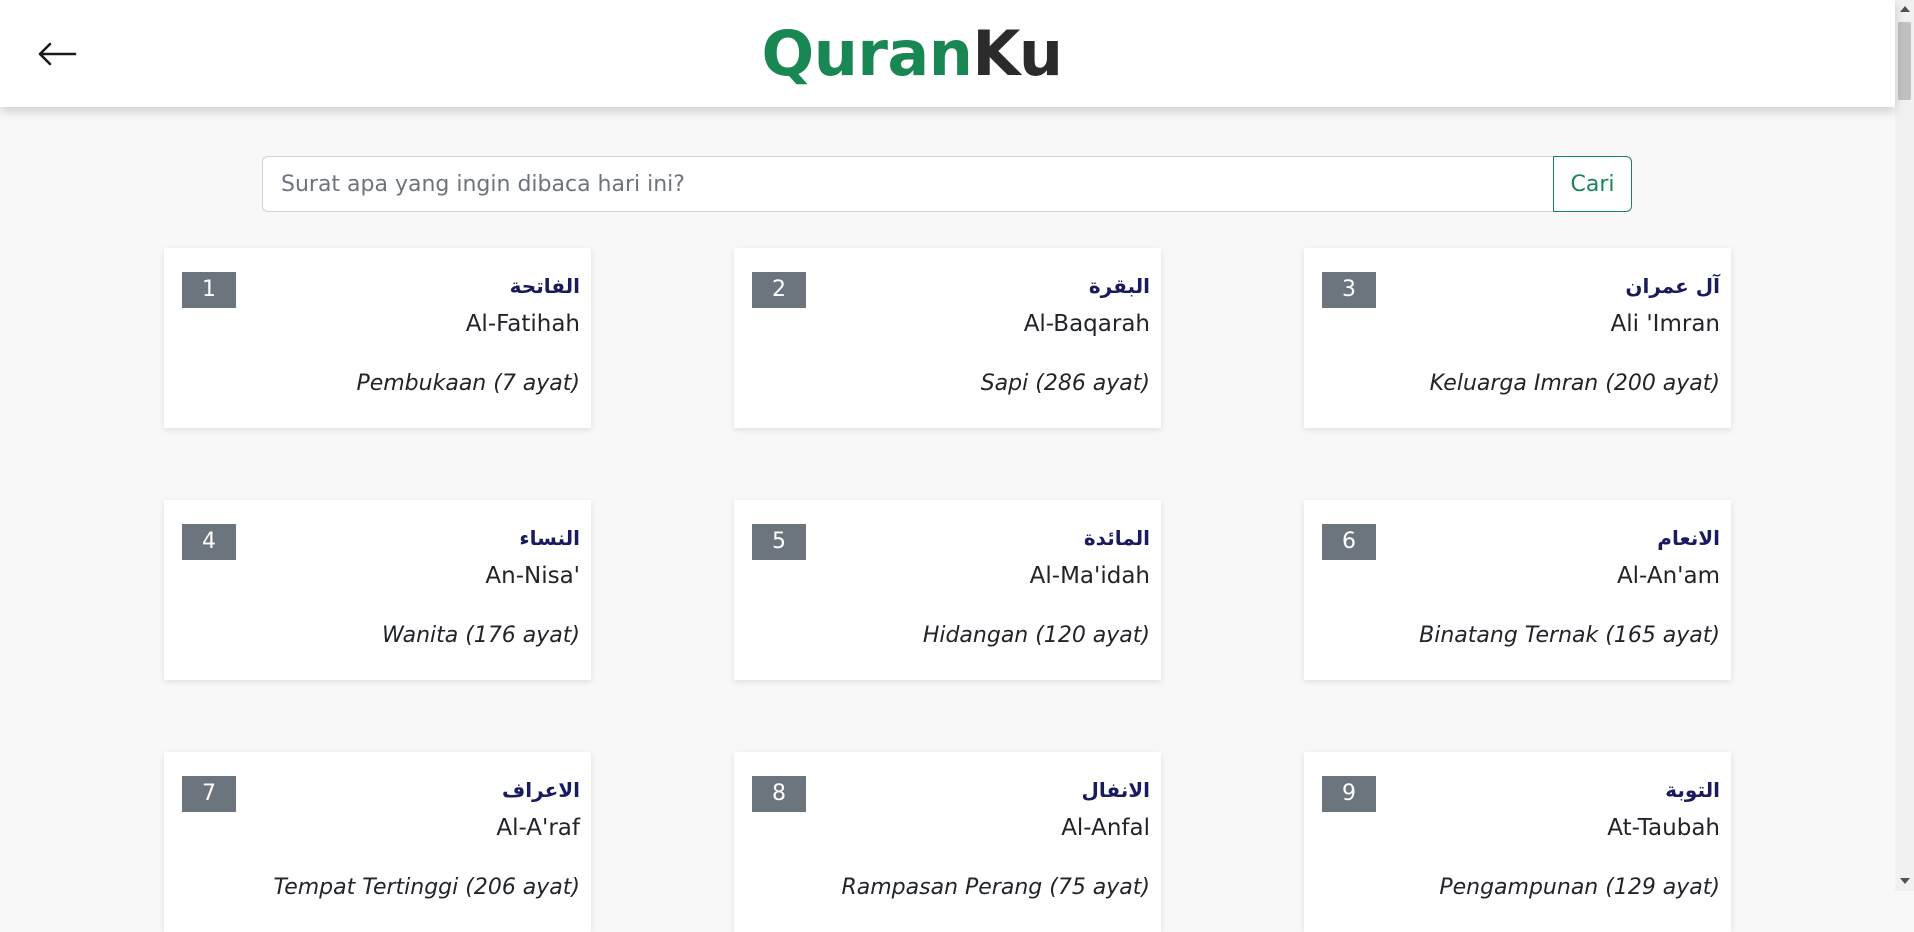 This screenshot has width=1914, height=932. What do you see at coordinates (1569, 635) in the screenshot?
I see `surah-meaning: Binatang Ternak (165 ayat)` at bounding box center [1569, 635].